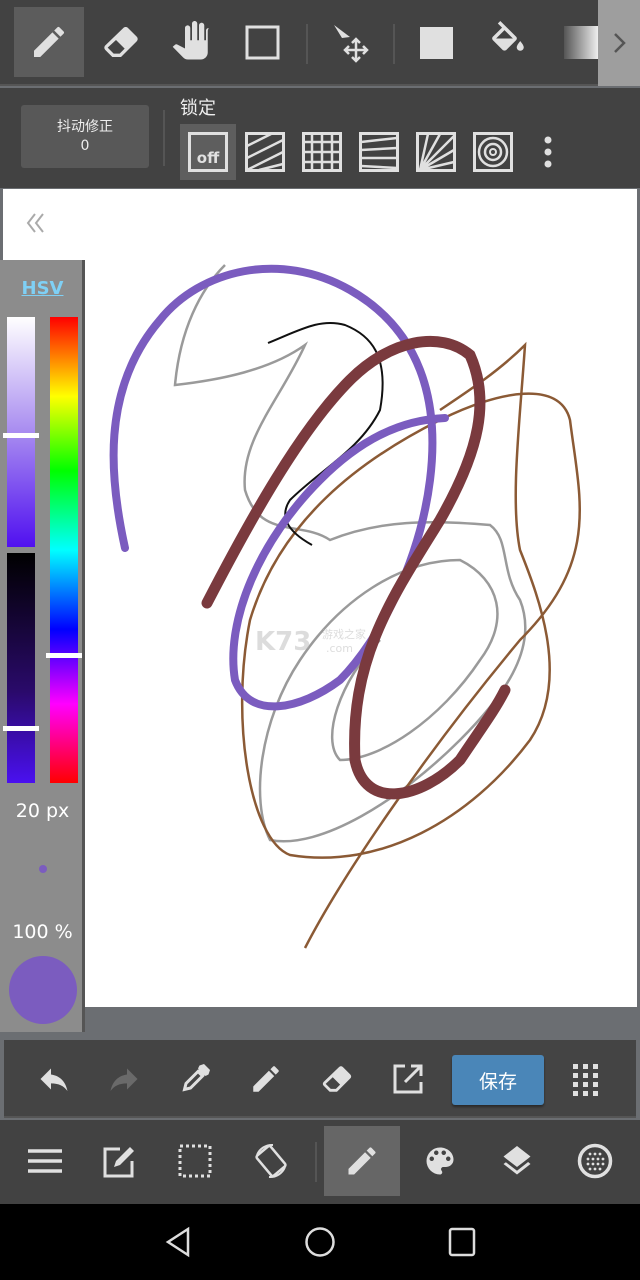  I want to click on brush-size-preview, so click(43, 869).